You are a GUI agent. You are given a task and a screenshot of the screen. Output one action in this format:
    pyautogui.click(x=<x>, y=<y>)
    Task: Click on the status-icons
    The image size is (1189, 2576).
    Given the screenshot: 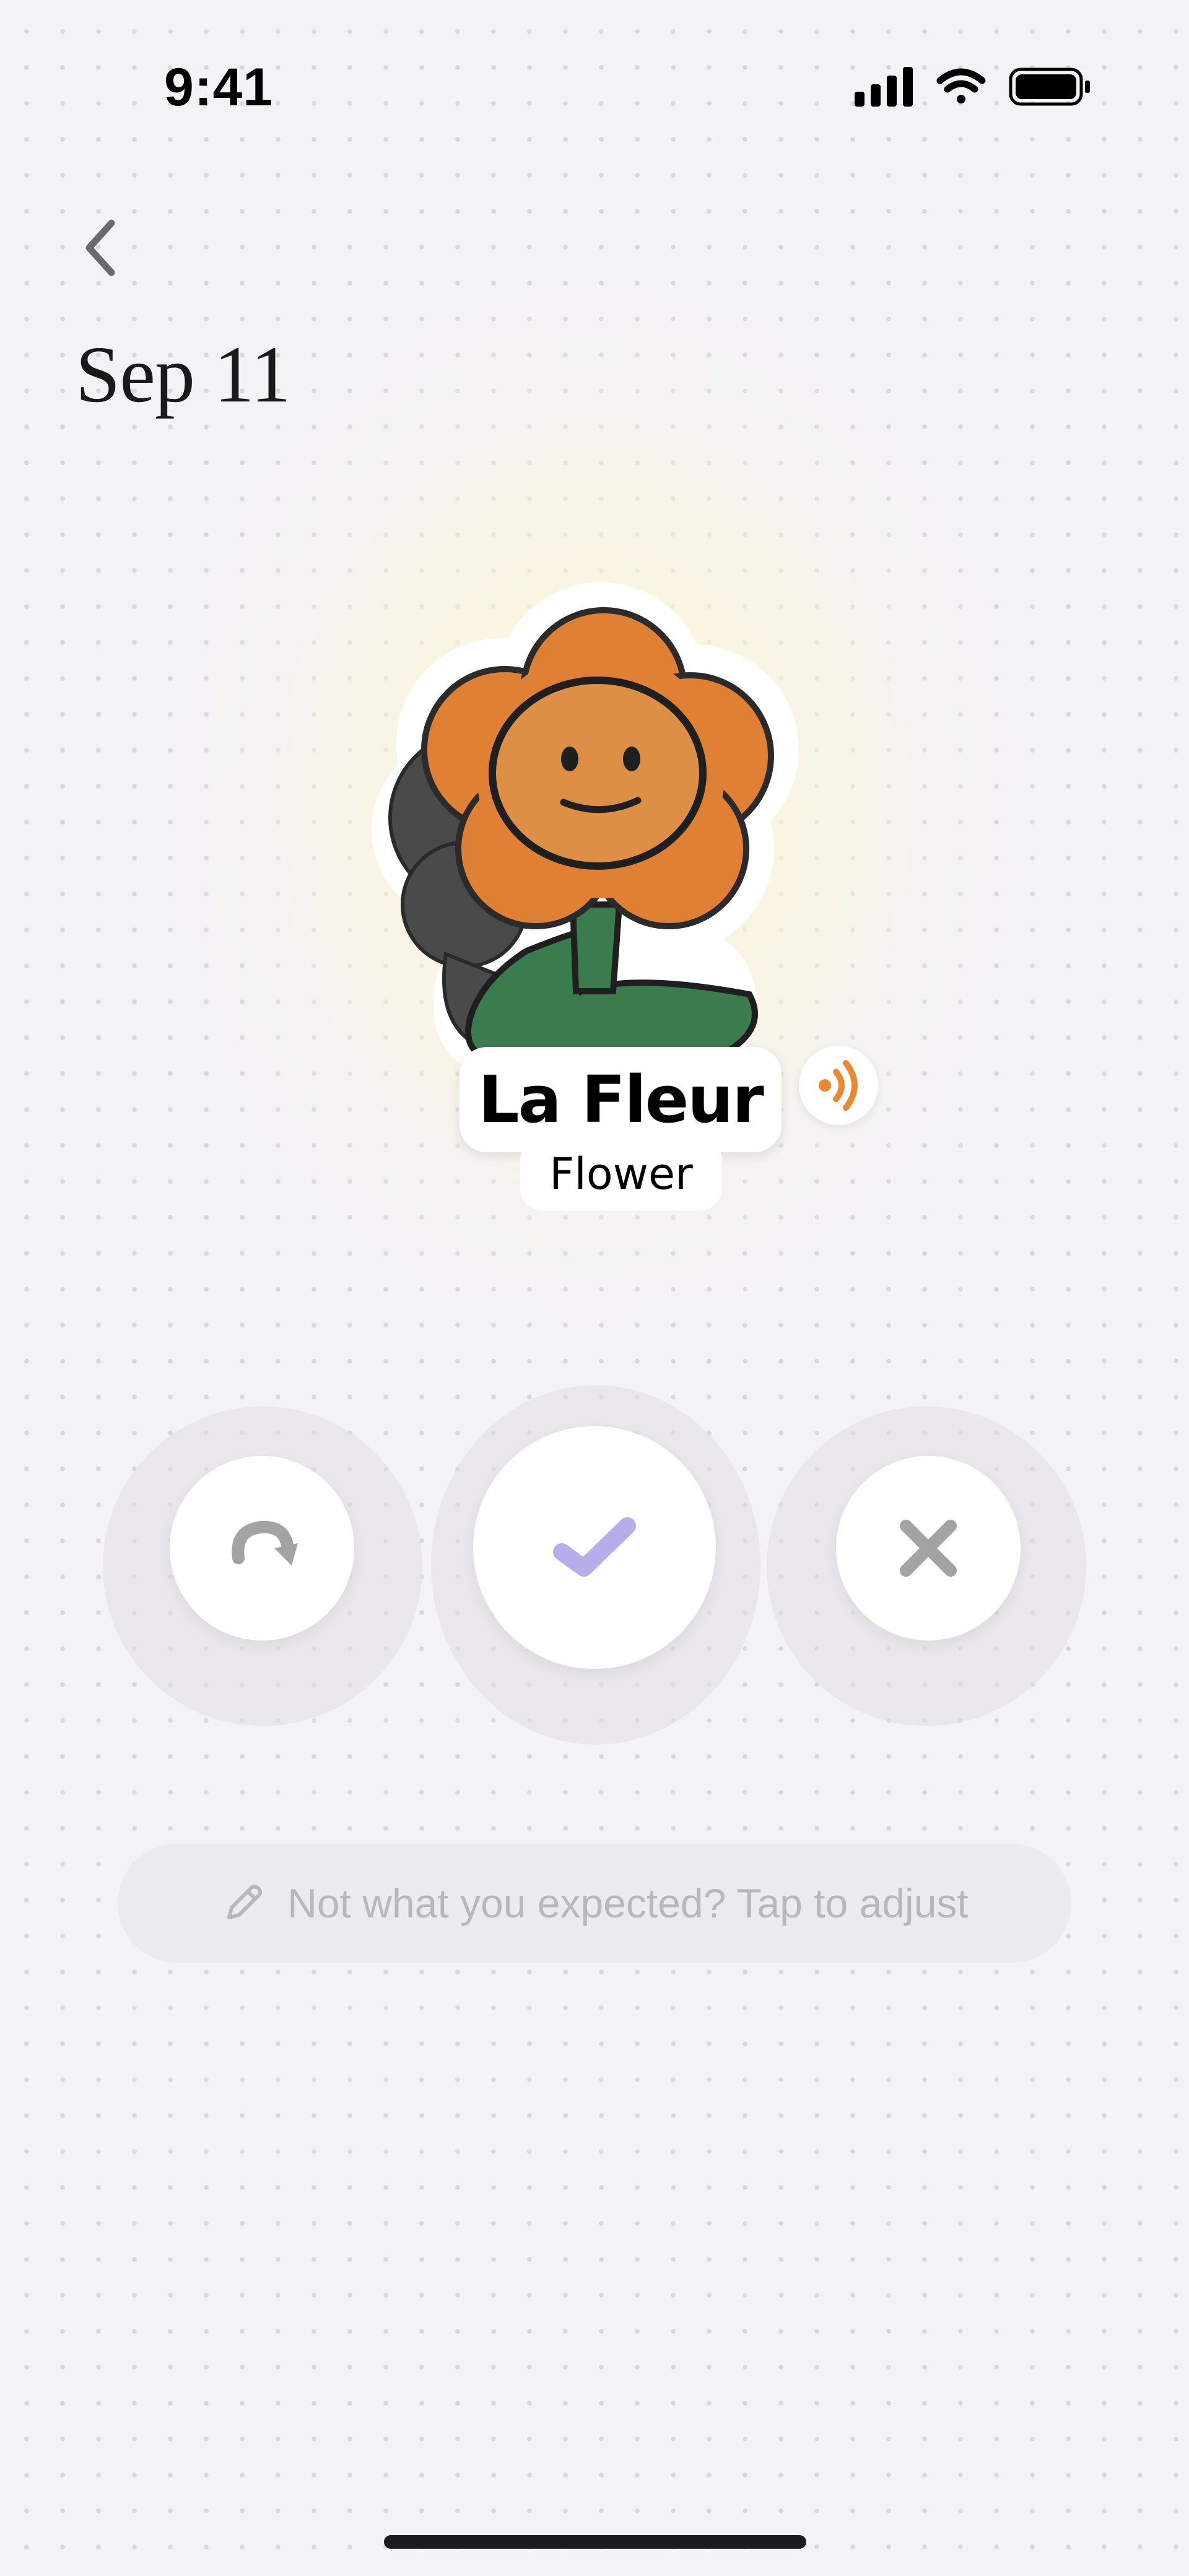 What is the action you would take?
    pyautogui.click(x=972, y=87)
    